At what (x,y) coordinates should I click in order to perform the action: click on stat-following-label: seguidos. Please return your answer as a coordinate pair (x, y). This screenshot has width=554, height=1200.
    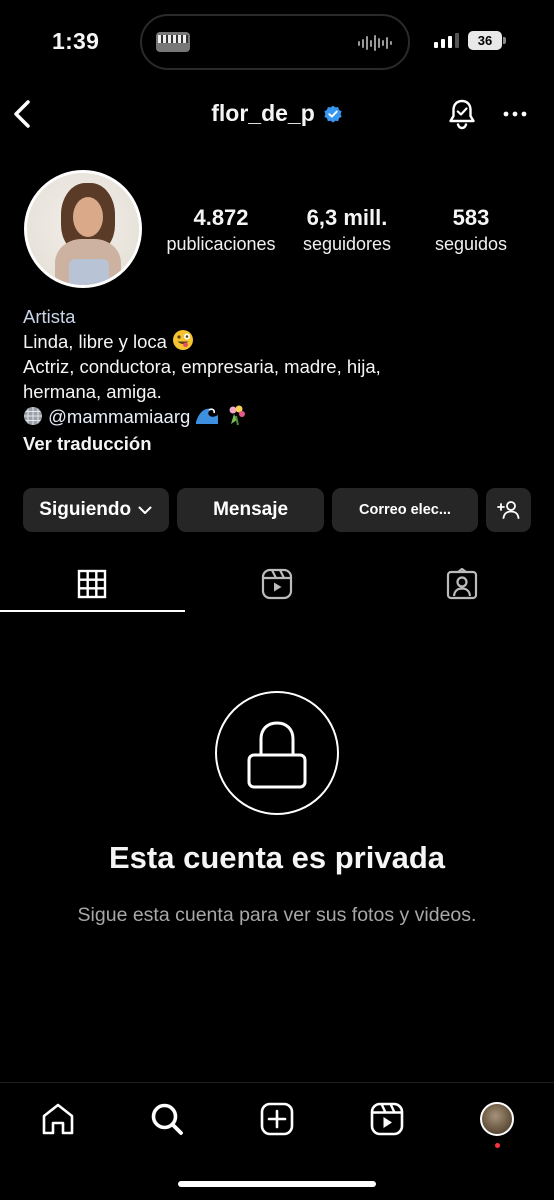
    Looking at the image, I should click on (471, 244).